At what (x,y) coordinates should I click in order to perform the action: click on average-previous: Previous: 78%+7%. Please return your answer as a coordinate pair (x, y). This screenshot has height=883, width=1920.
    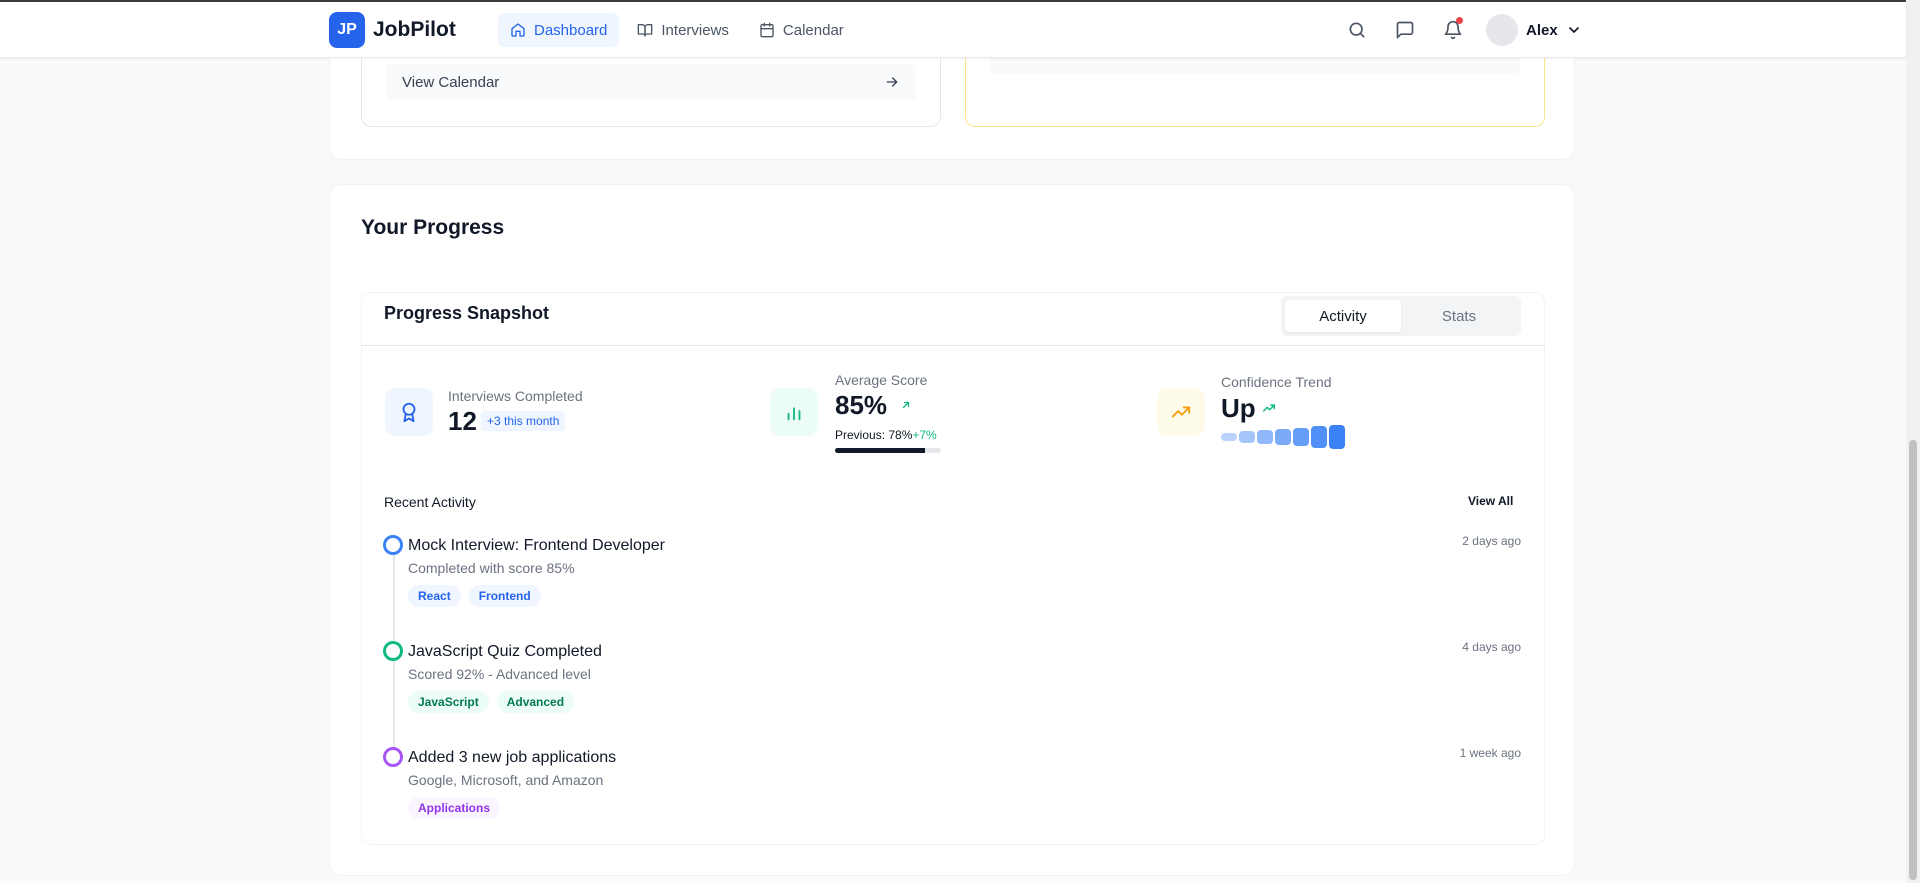
    Looking at the image, I should click on (886, 435).